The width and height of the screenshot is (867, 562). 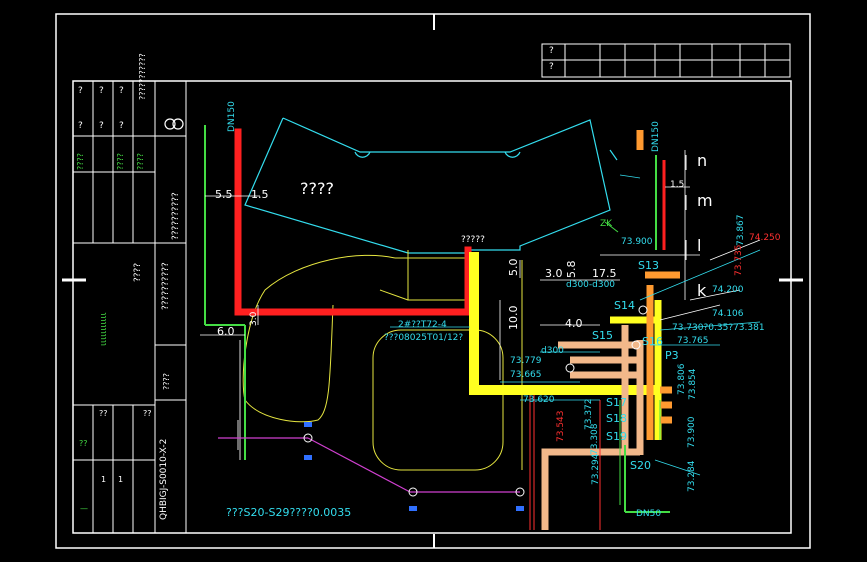 What do you see at coordinates (554, 273) in the screenshot?
I see `dimension-3-0: 3.0` at bounding box center [554, 273].